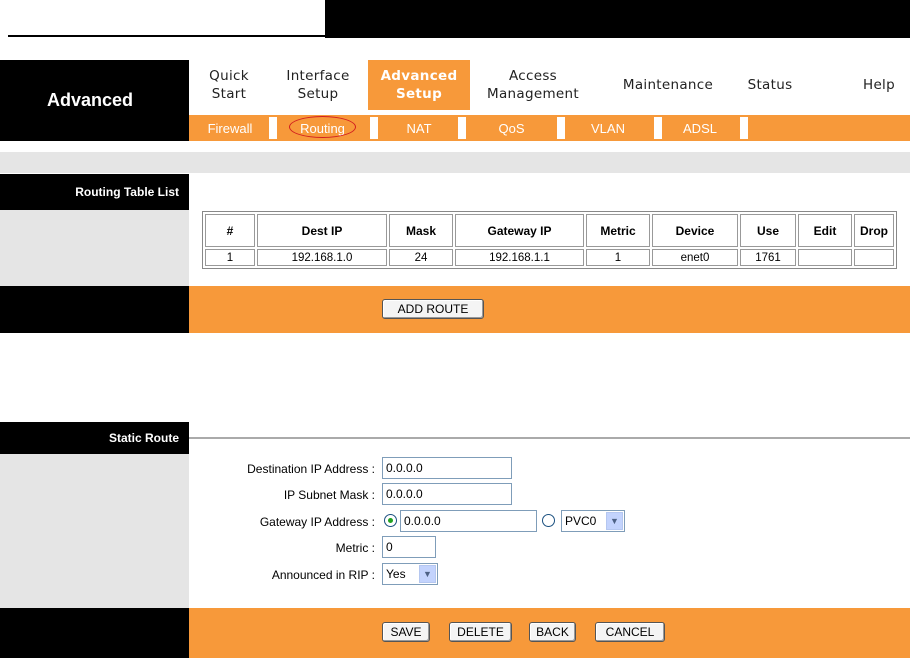  I want to click on menu-maintenance: Maintenance, so click(668, 85).